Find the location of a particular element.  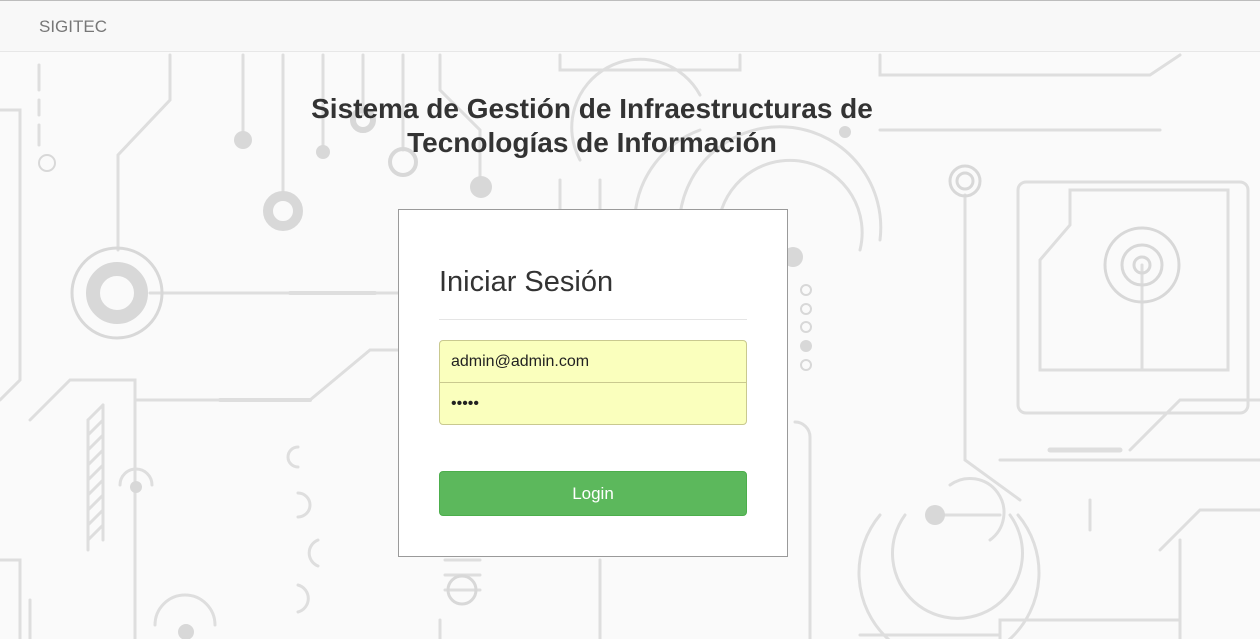

brand-link: SIGITEC is located at coordinates (73, 27).